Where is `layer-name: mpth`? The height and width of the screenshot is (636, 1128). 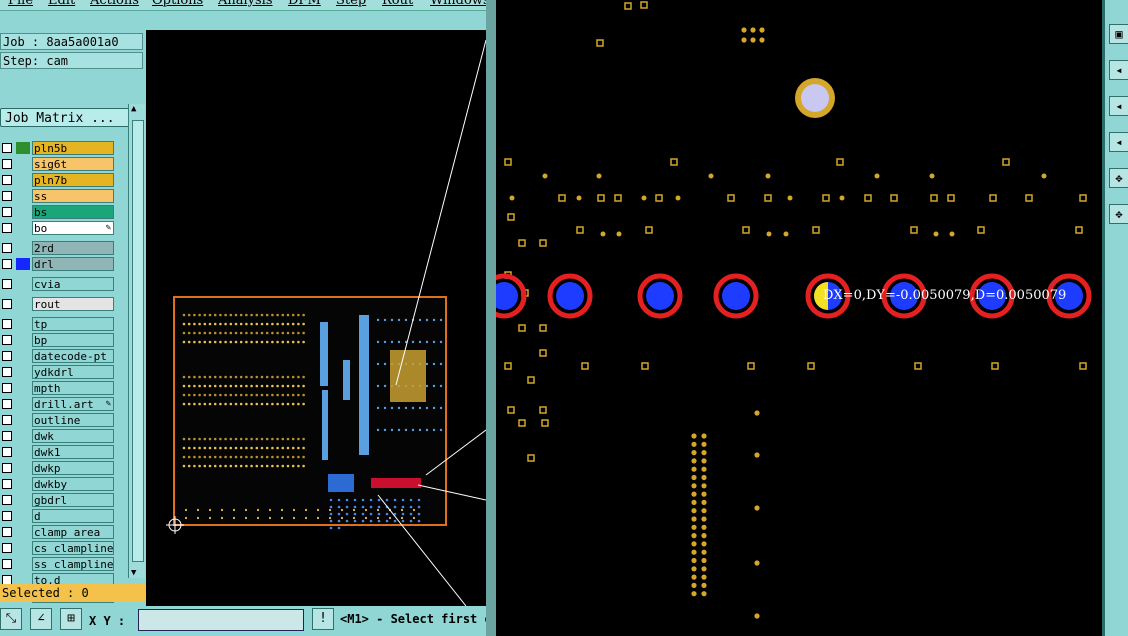
layer-name: mpth is located at coordinates (73, 388).